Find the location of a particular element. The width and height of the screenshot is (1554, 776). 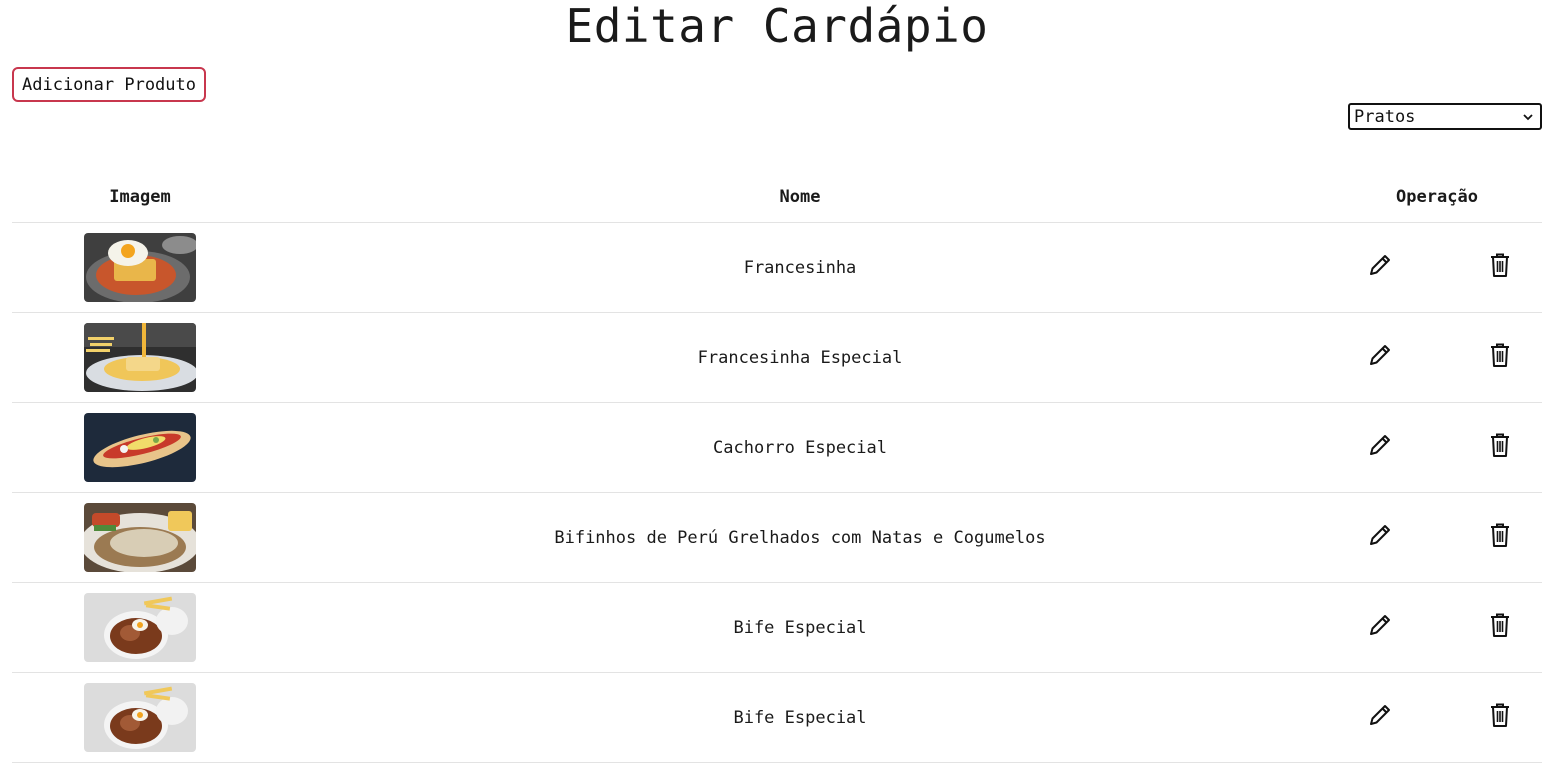

add-product-button: Adicionar Produto is located at coordinates (109, 84).